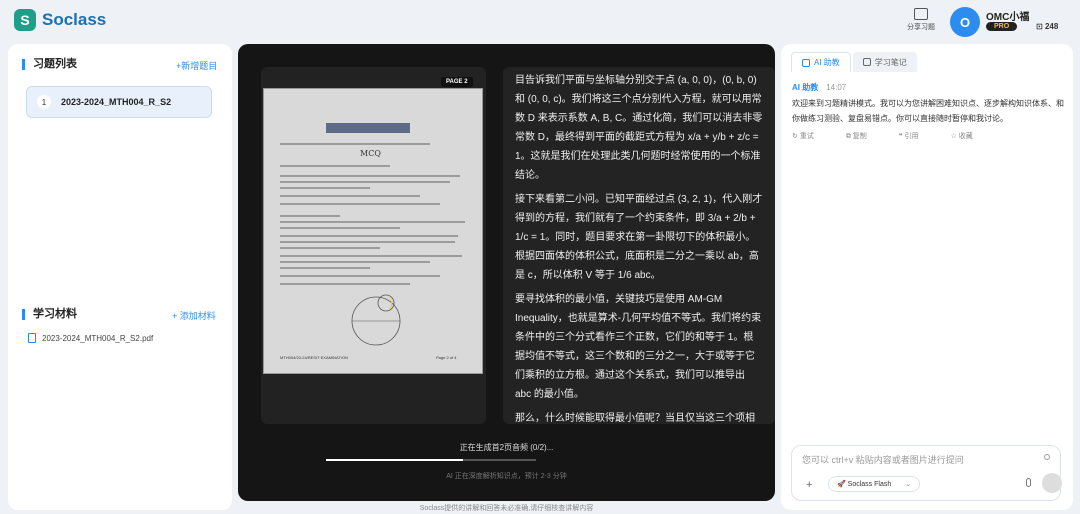 The image size is (1080, 514). I want to click on page-tag: PAGE 2, so click(457, 82).